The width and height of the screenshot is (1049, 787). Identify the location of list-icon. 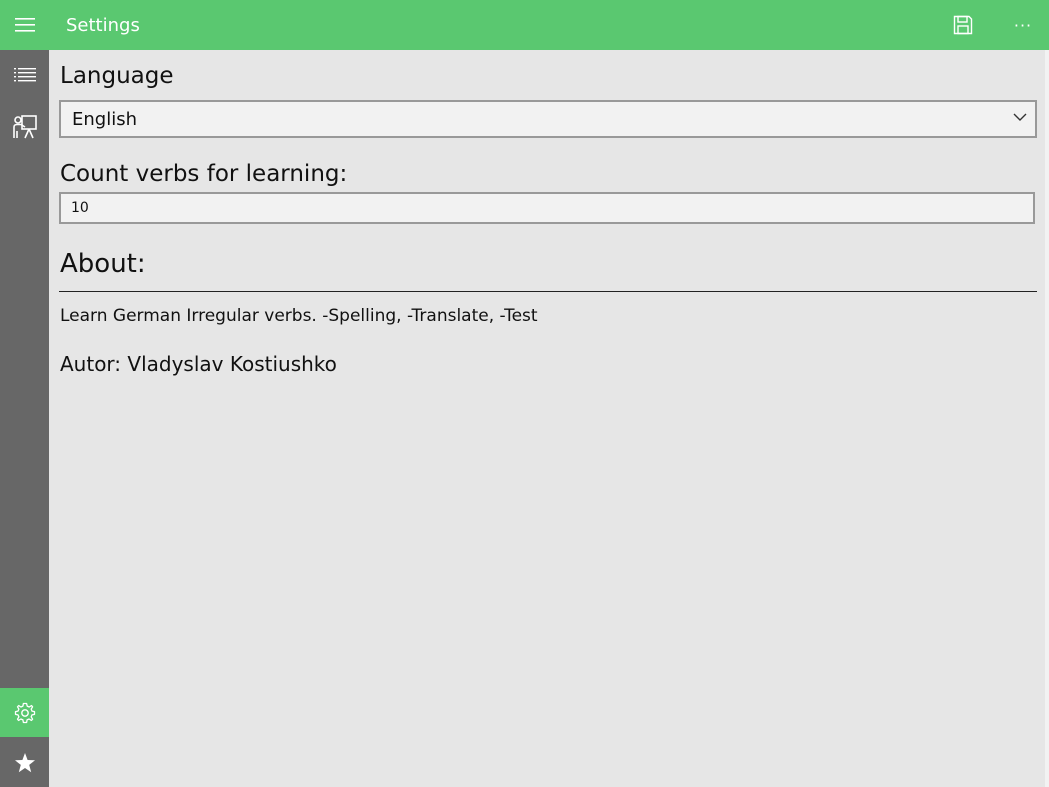
(24, 74).